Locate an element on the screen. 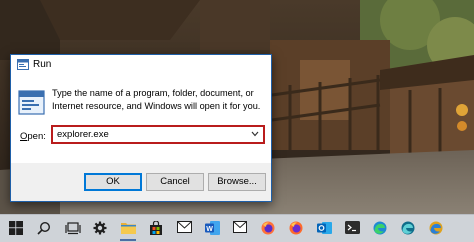 The image size is (474, 242). outlook-icon is located at coordinates (324, 228).